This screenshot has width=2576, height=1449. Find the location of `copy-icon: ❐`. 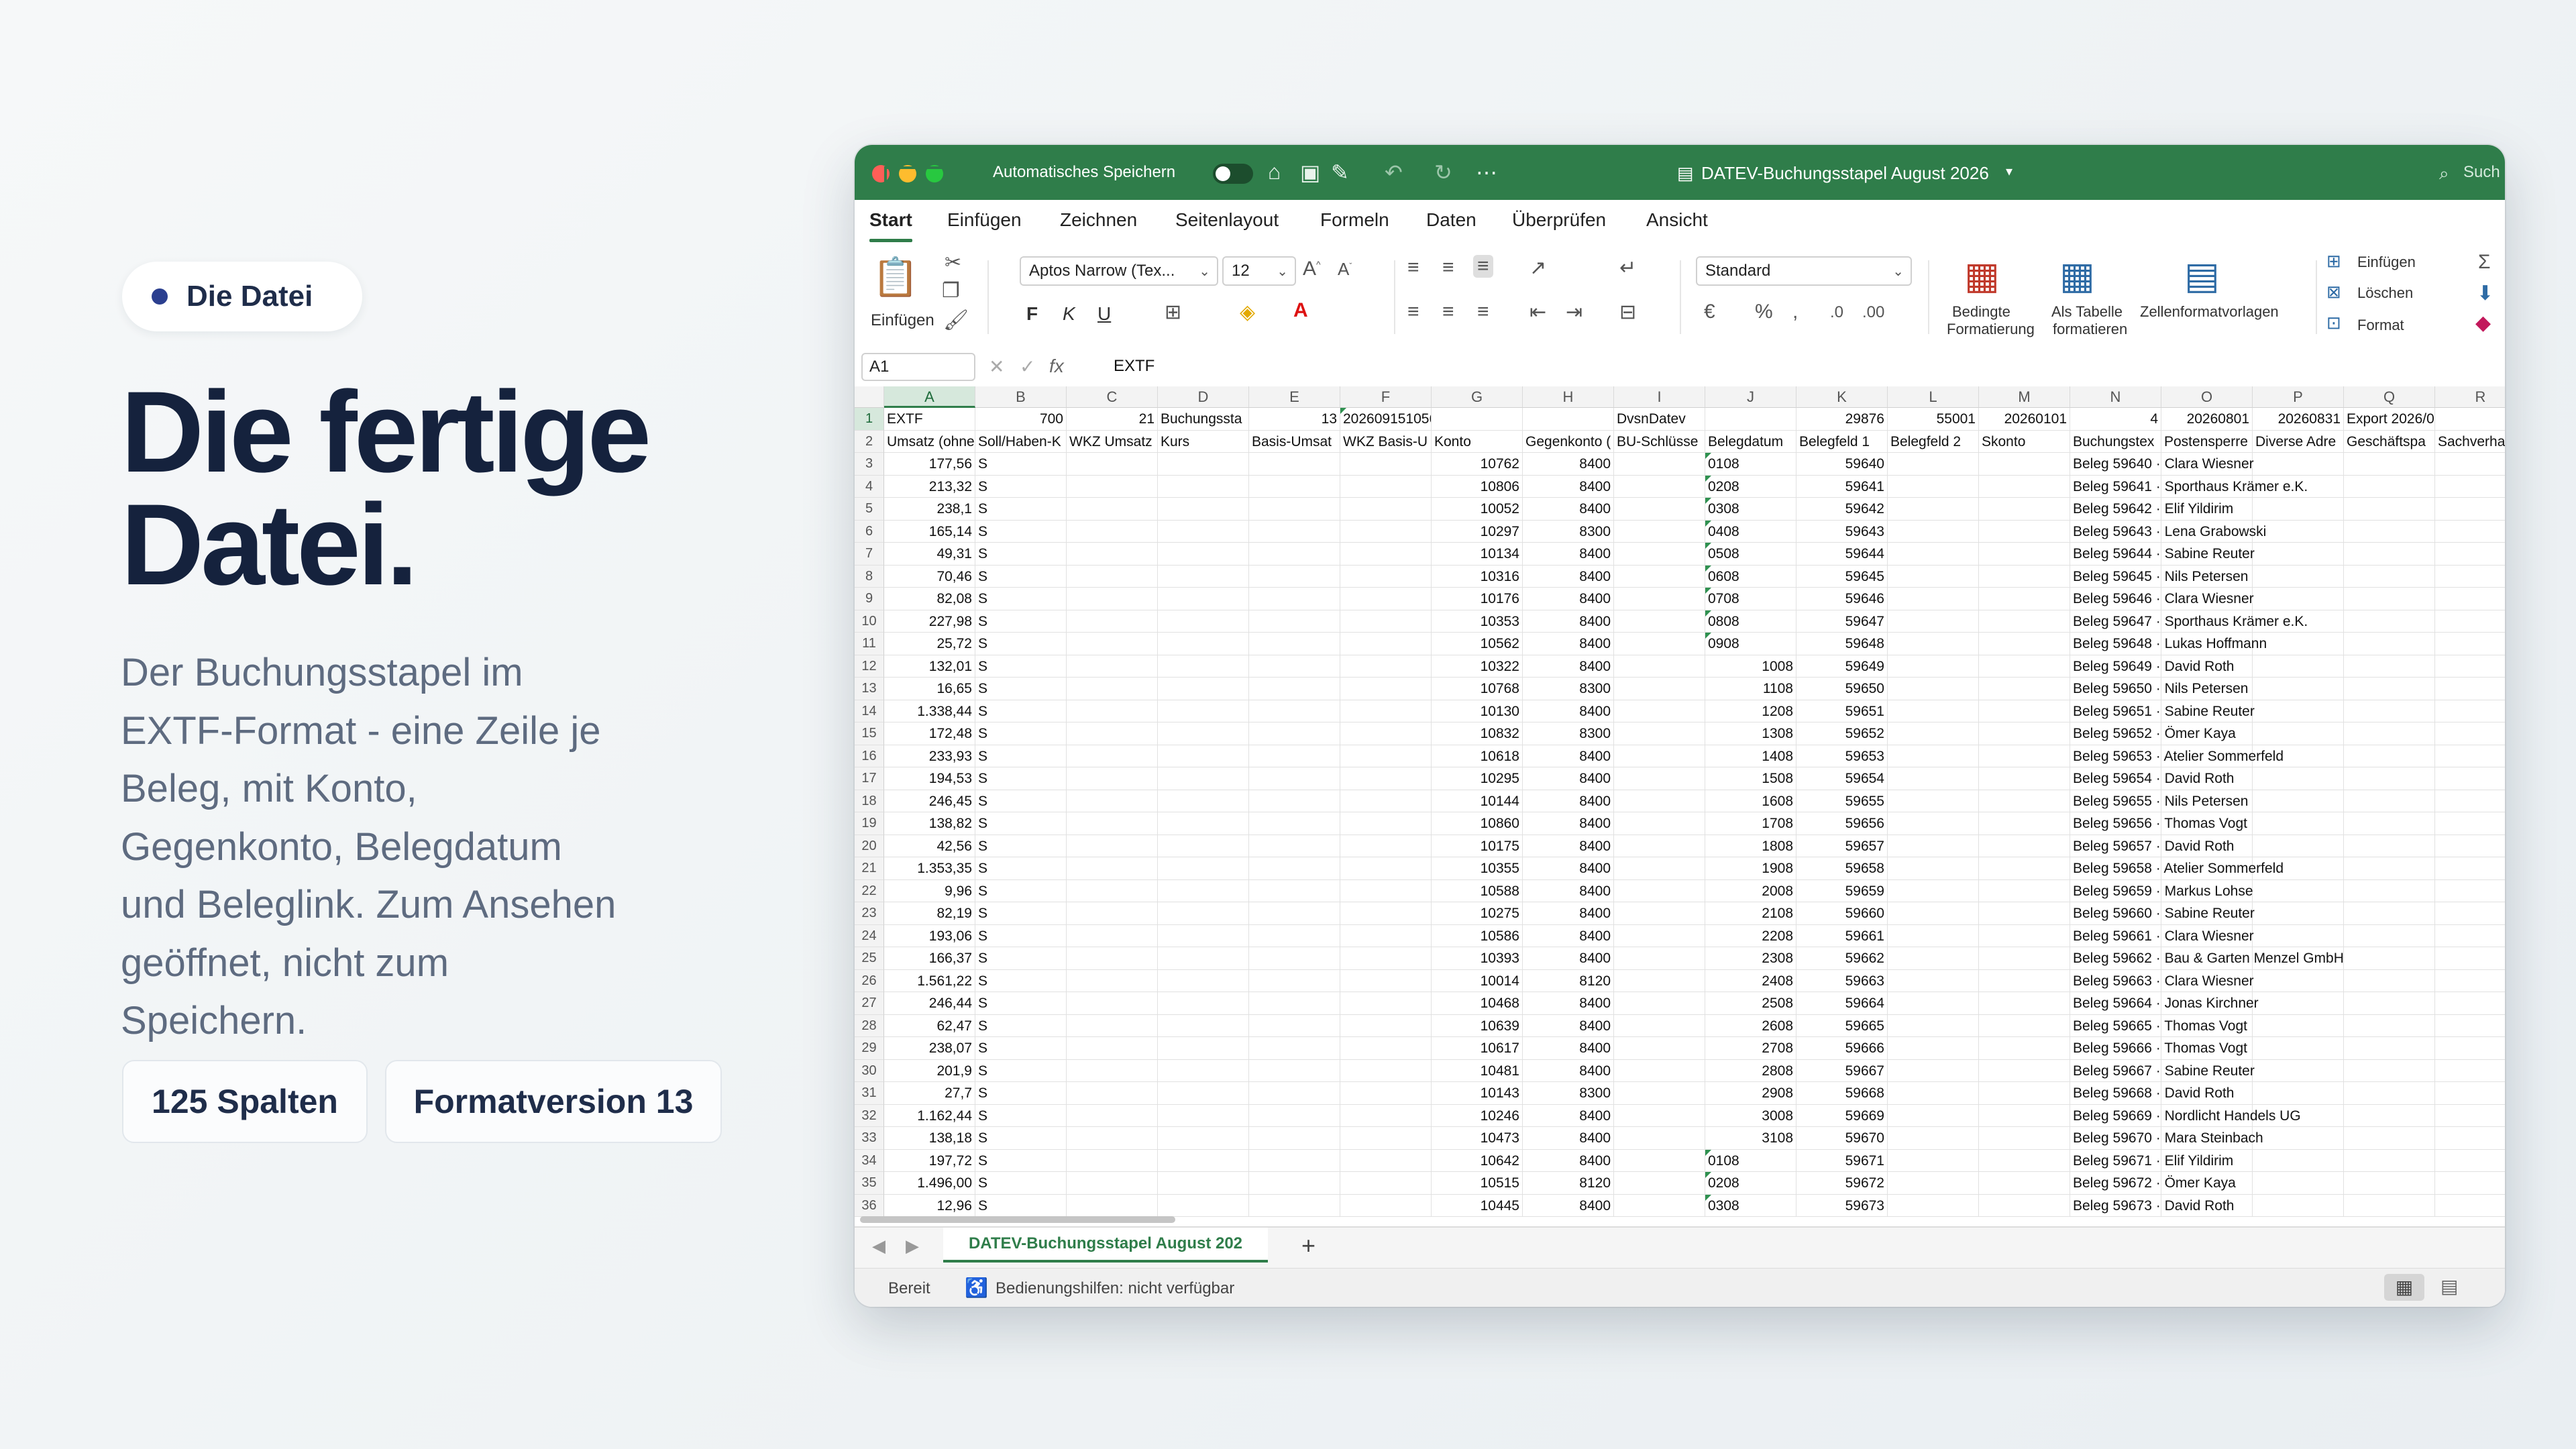

copy-icon: ❐ is located at coordinates (951, 291).